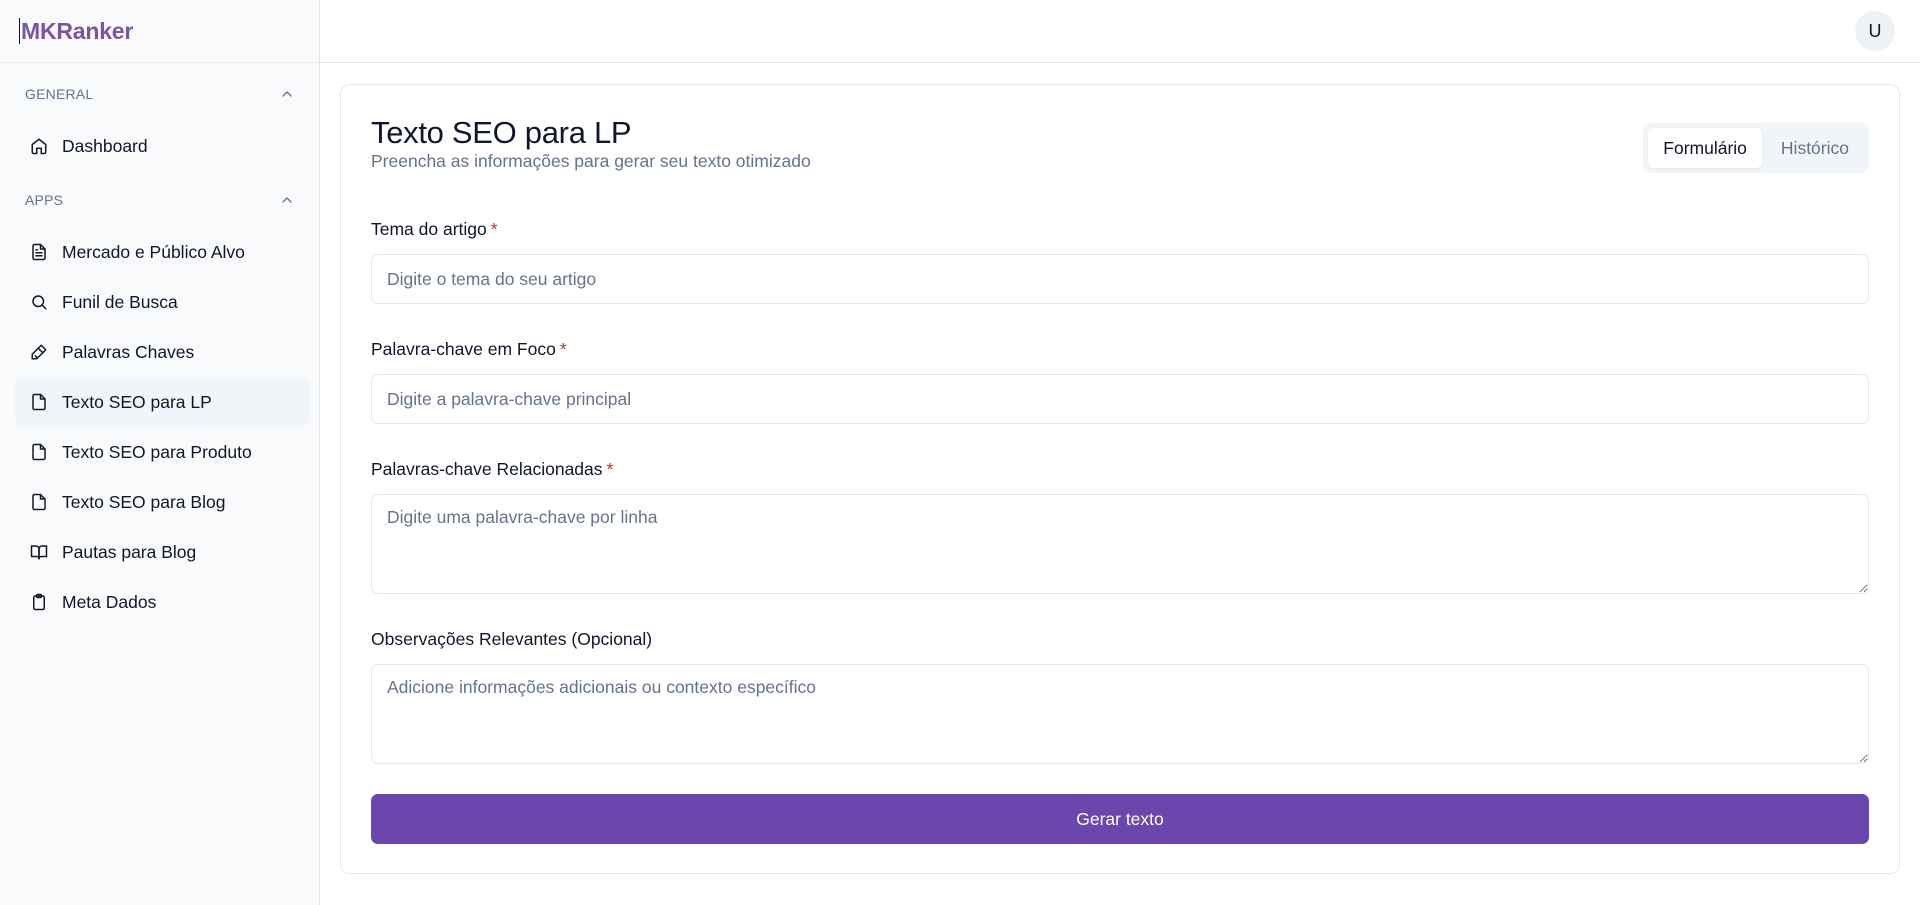 The image size is (1920, 905). Describe the element at coordinates (39, 302) in the screenshot. I see `search-icon` at that location.